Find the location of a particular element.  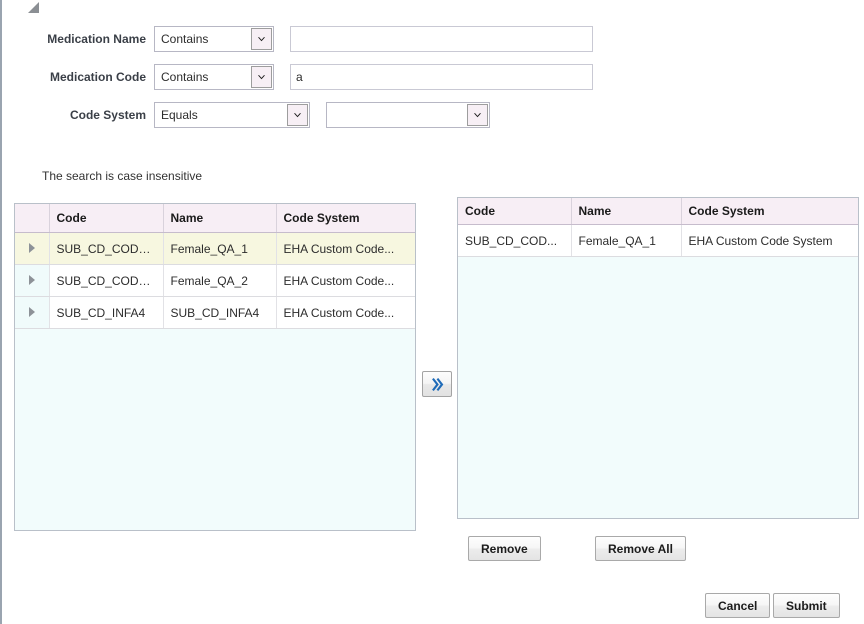

selected-table-header-row: Code Name Code System is located at coordinates (658, 211).